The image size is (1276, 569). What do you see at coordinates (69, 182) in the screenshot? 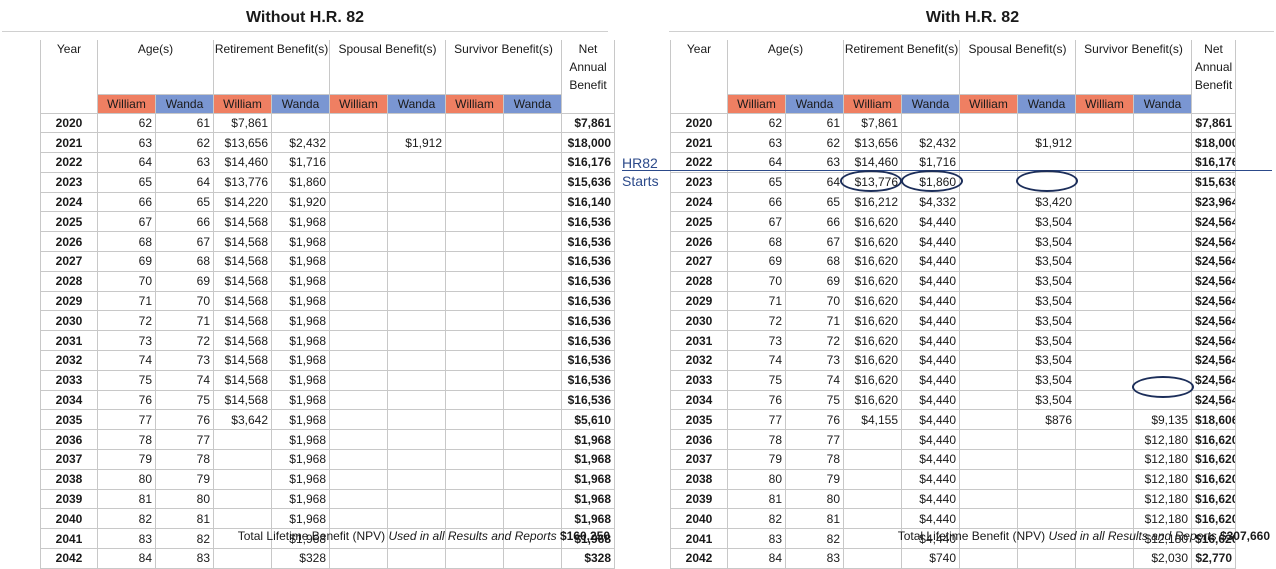
I see `year-cell: 2023` at bounding box center [69, 182].